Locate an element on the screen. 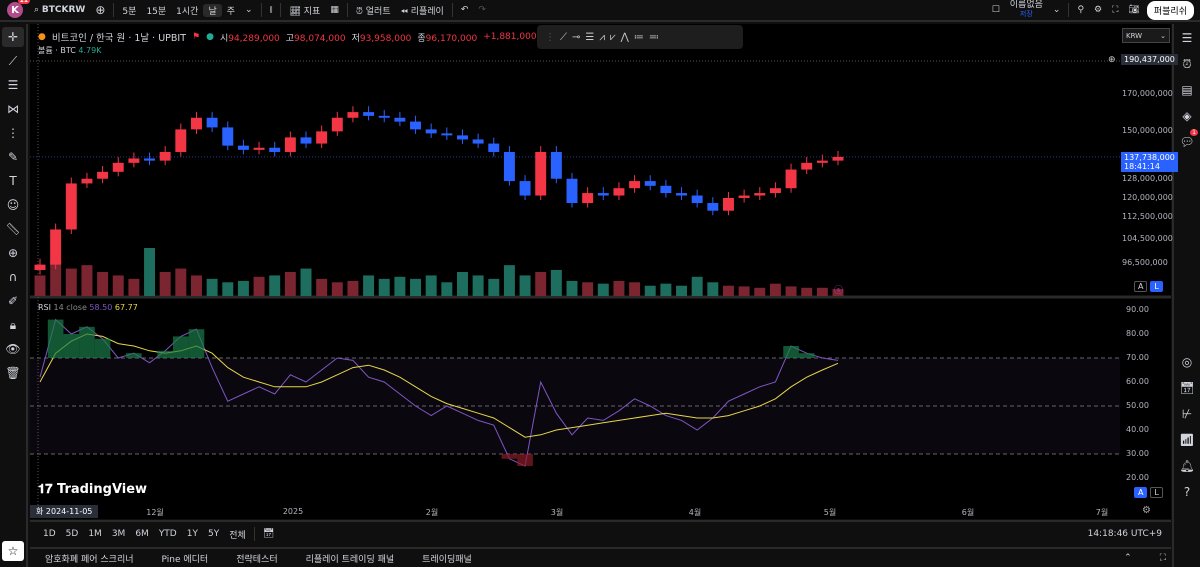 The image size is (1200, 567). crosshair-icon: ✛ is located at coordinates (13, 37).